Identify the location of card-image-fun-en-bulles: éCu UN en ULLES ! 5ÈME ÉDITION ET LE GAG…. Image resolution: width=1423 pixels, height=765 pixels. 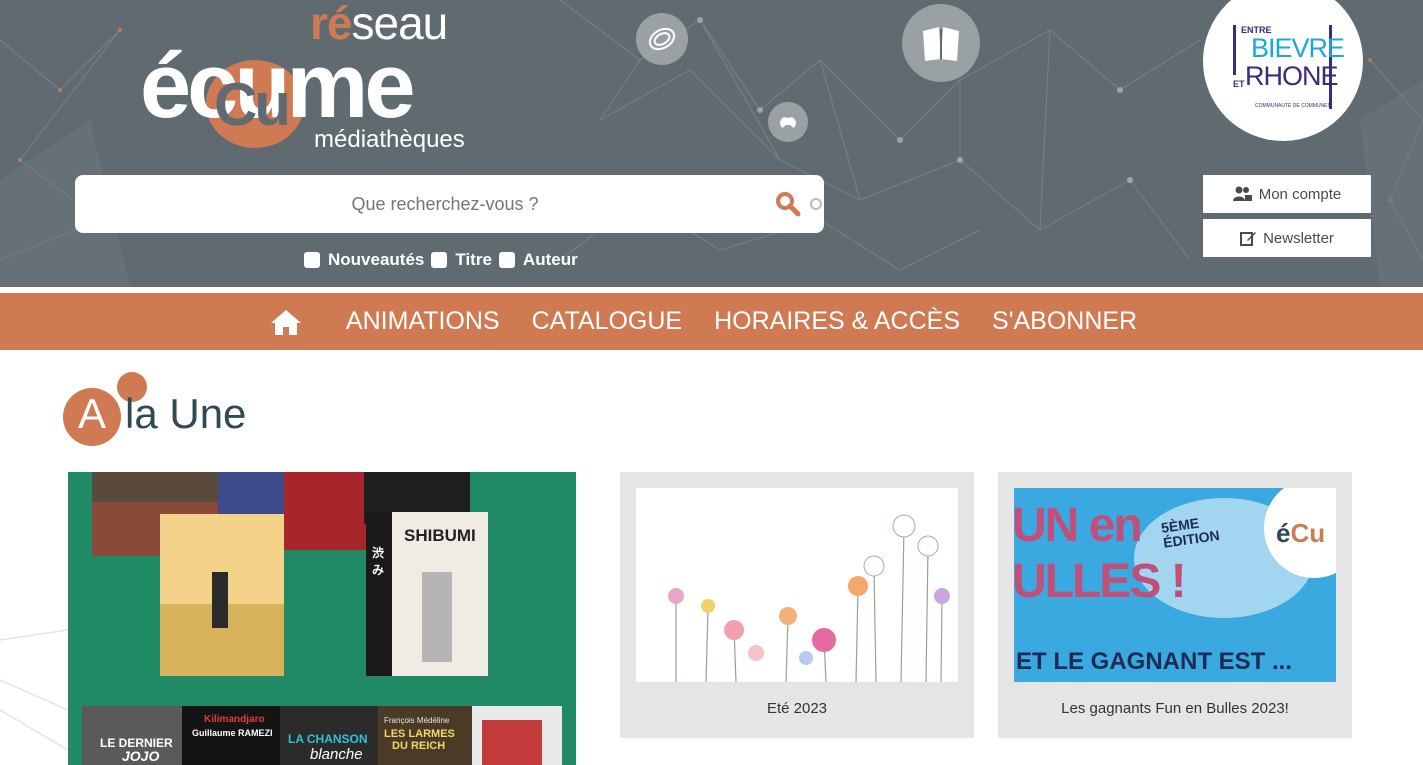
(1175, 585).